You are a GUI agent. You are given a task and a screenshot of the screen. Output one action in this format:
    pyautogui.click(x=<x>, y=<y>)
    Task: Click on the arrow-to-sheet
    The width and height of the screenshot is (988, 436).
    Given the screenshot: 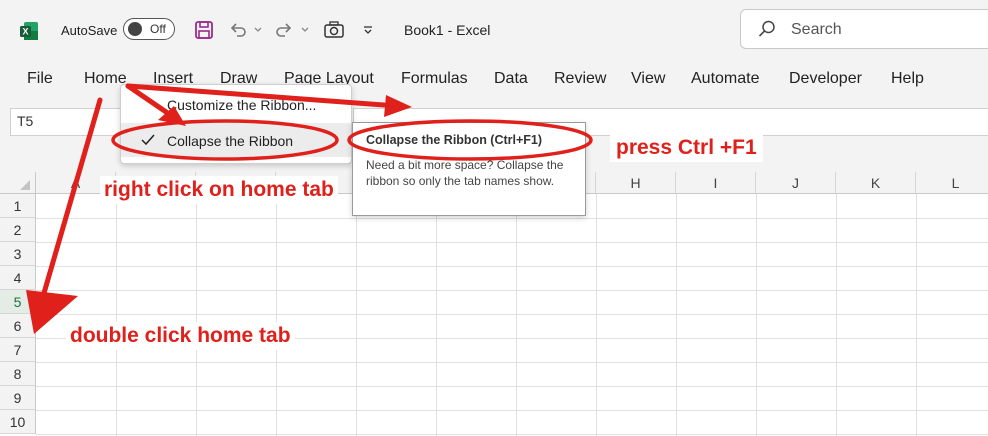 What is the action you would take?
    pyautogui.click(x=71, y=200)
    